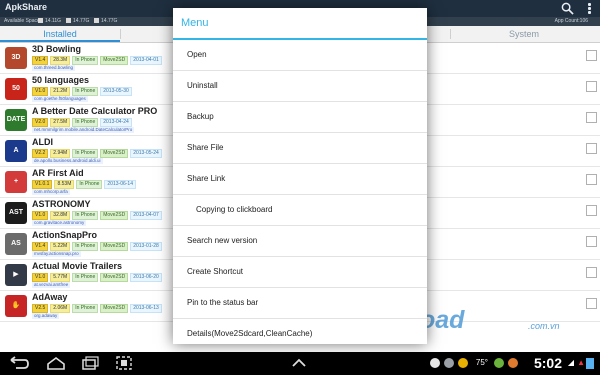  What do you see at coordinates (146, 246) in the screenshot?
I see `date-tag: 2013-01-28` at bounding box center [146, 246].